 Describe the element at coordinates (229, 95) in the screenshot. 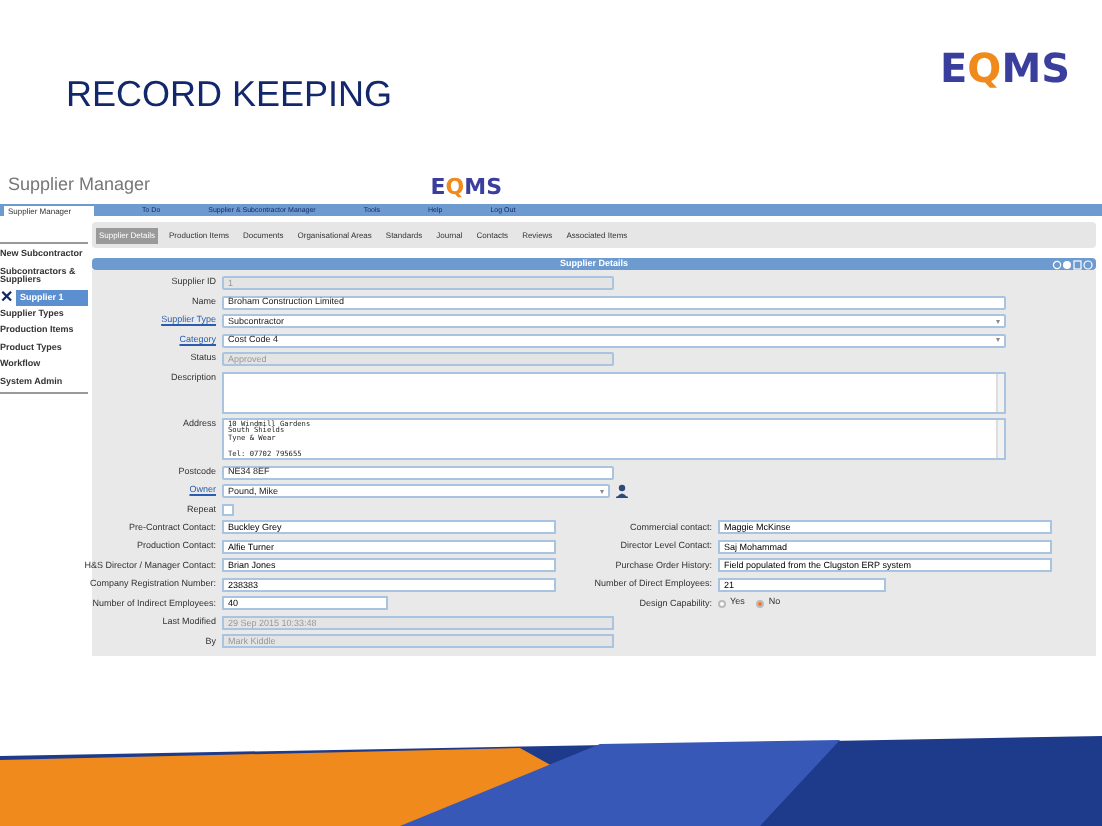

I see `slide-title: RECORD KEEPING` at that location.